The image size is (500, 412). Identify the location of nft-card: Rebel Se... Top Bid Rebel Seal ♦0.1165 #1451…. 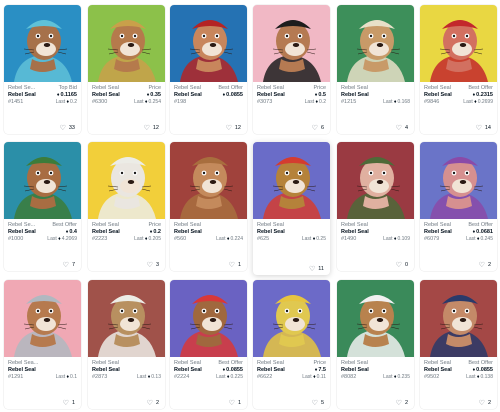
(42, 69).